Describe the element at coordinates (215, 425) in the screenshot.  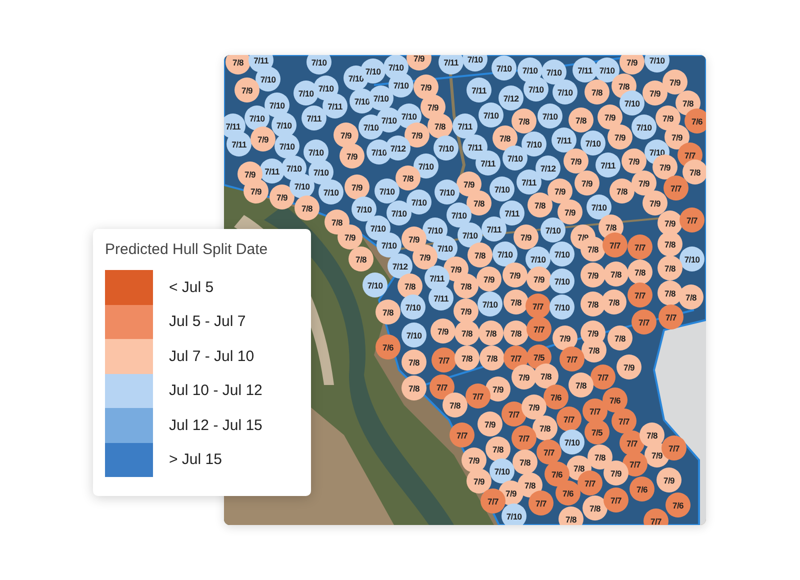
I see `legend-label: Jul 12 - Jul 15` at that location.